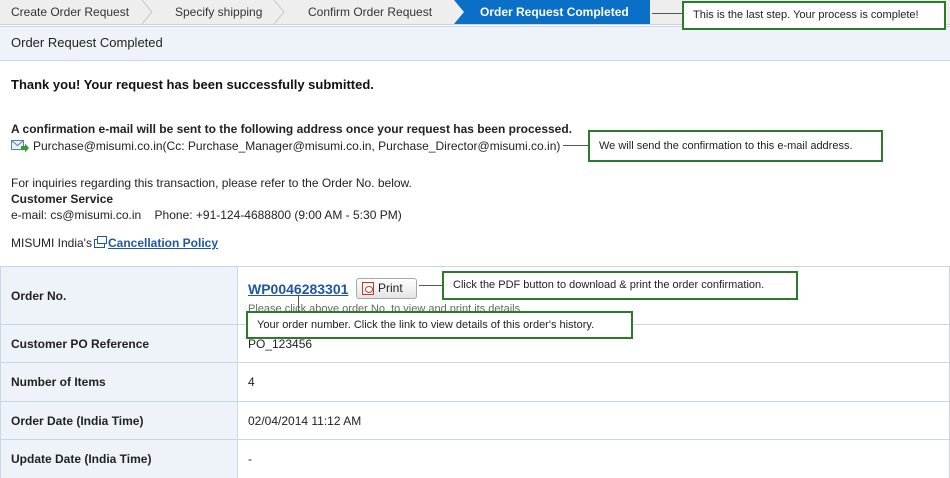  Describe the element at coordinates (475, 43) in the screenshot. I see `page-header: Order Request Completed` at that location.